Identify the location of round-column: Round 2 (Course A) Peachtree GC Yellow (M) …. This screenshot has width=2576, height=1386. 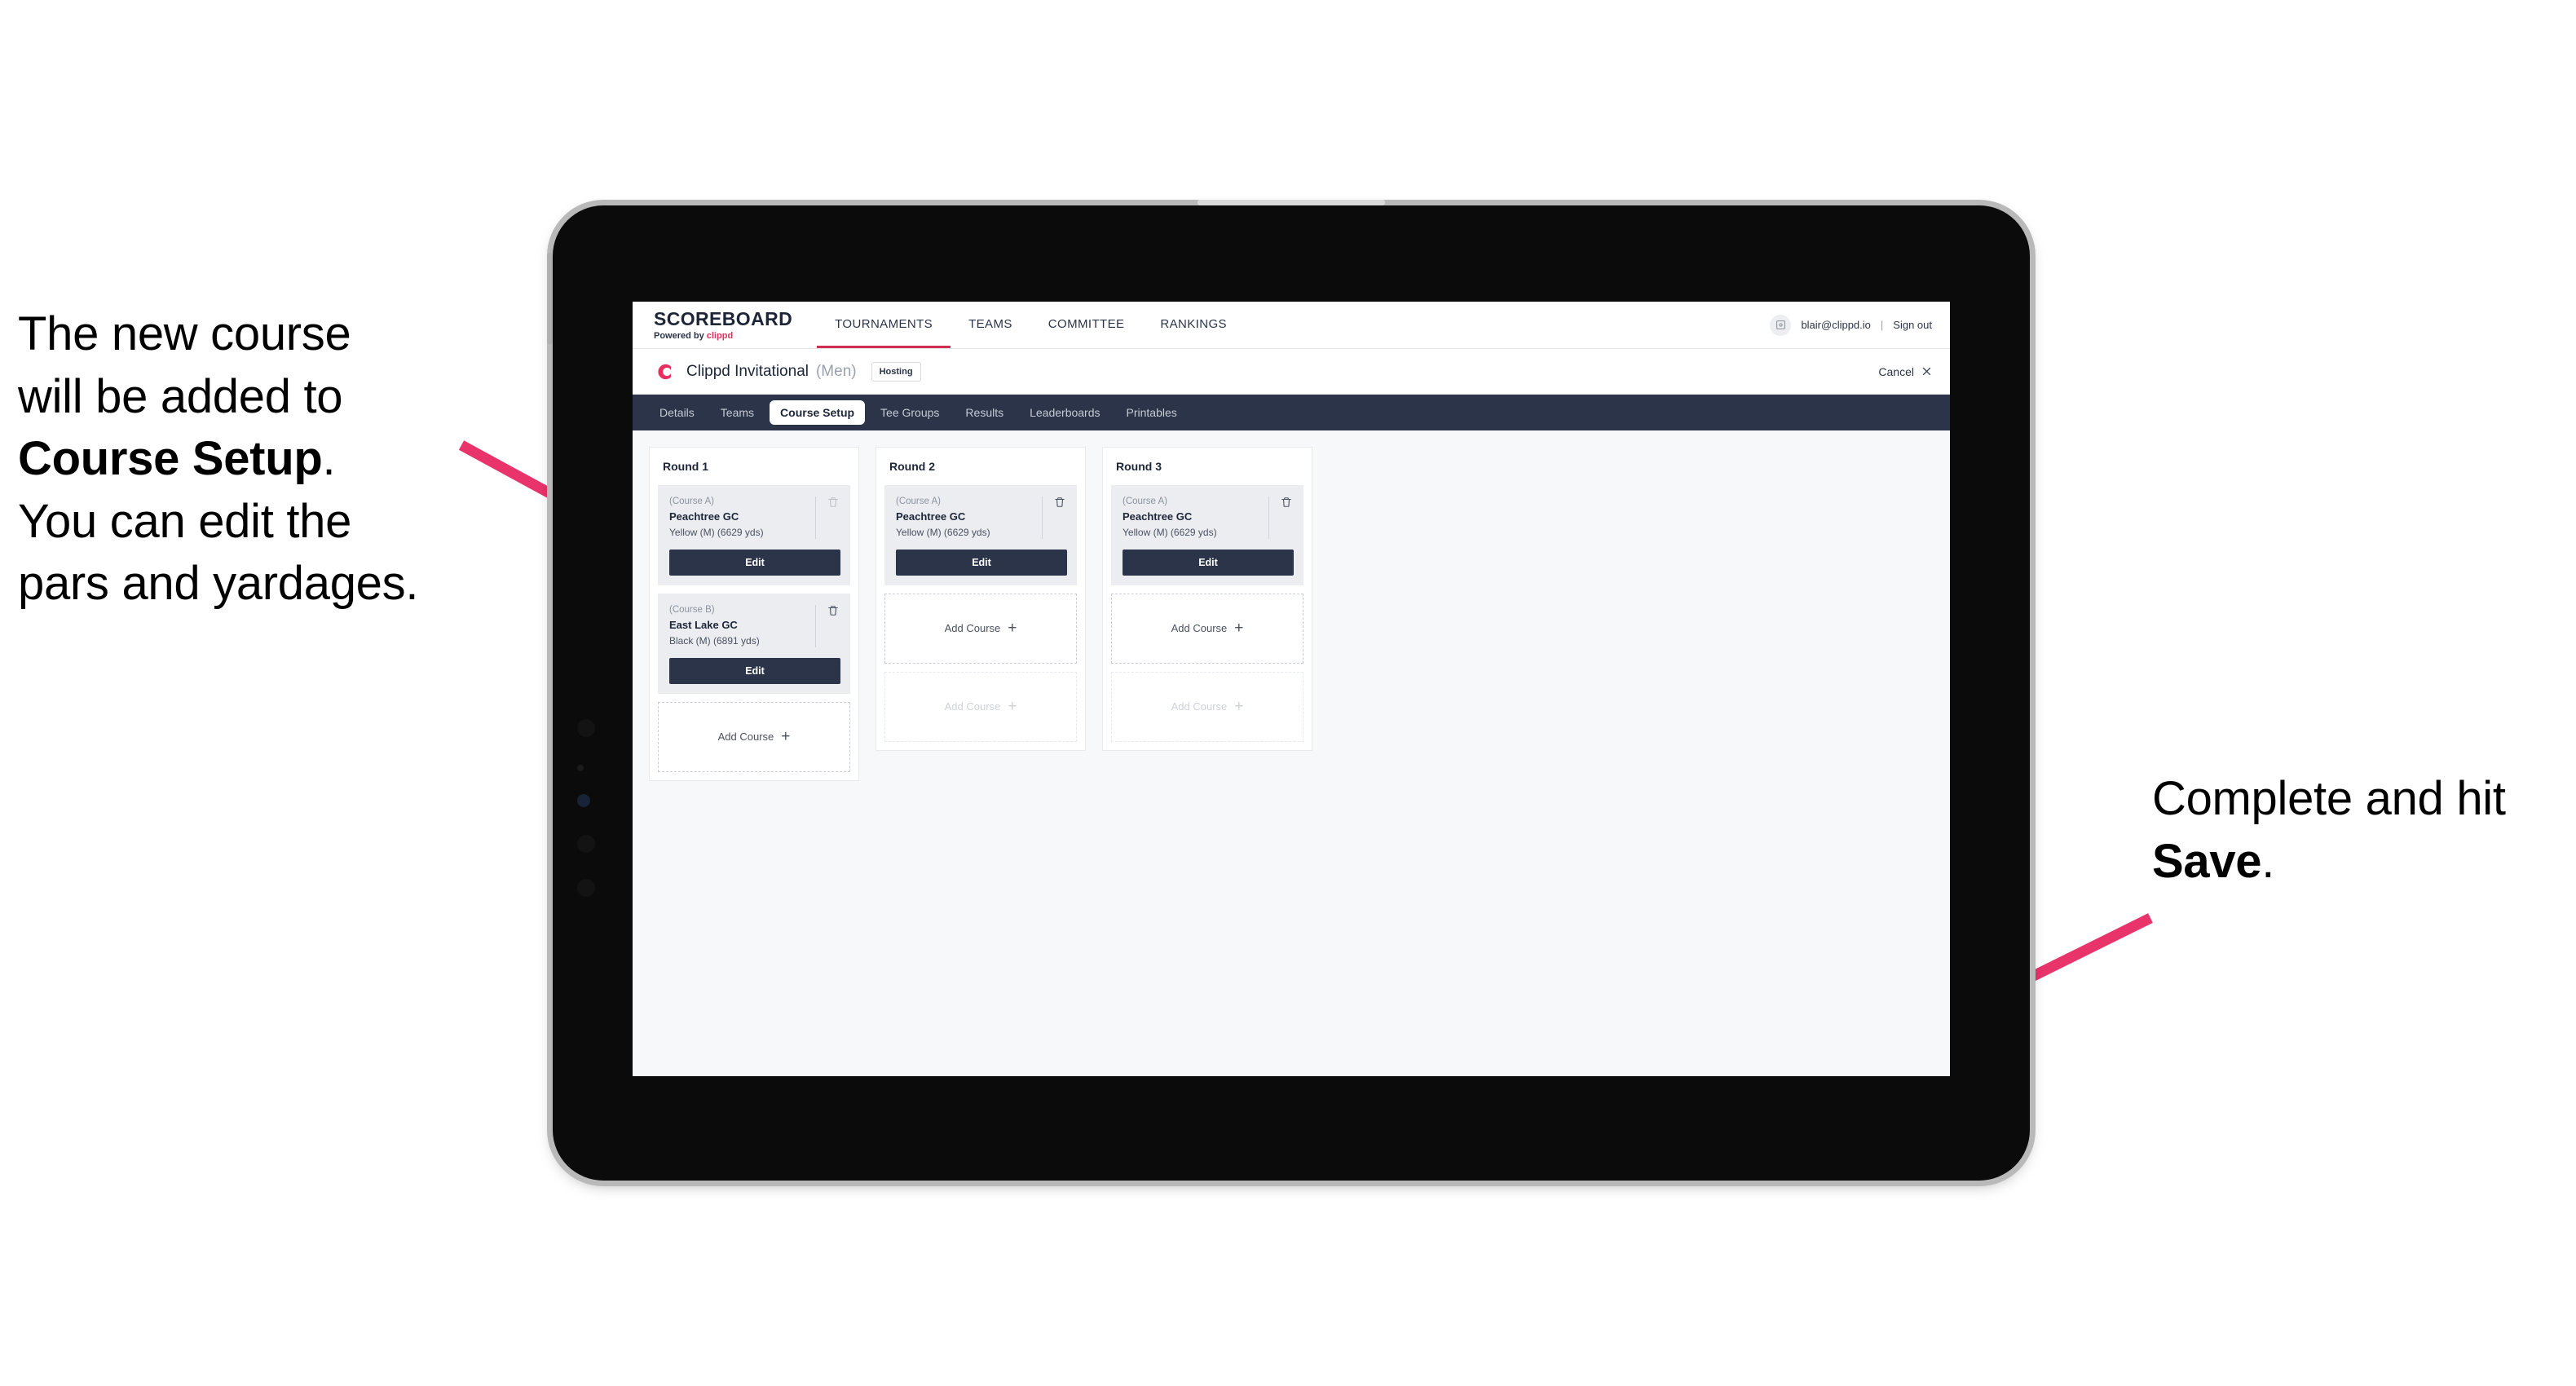
(981, 599).